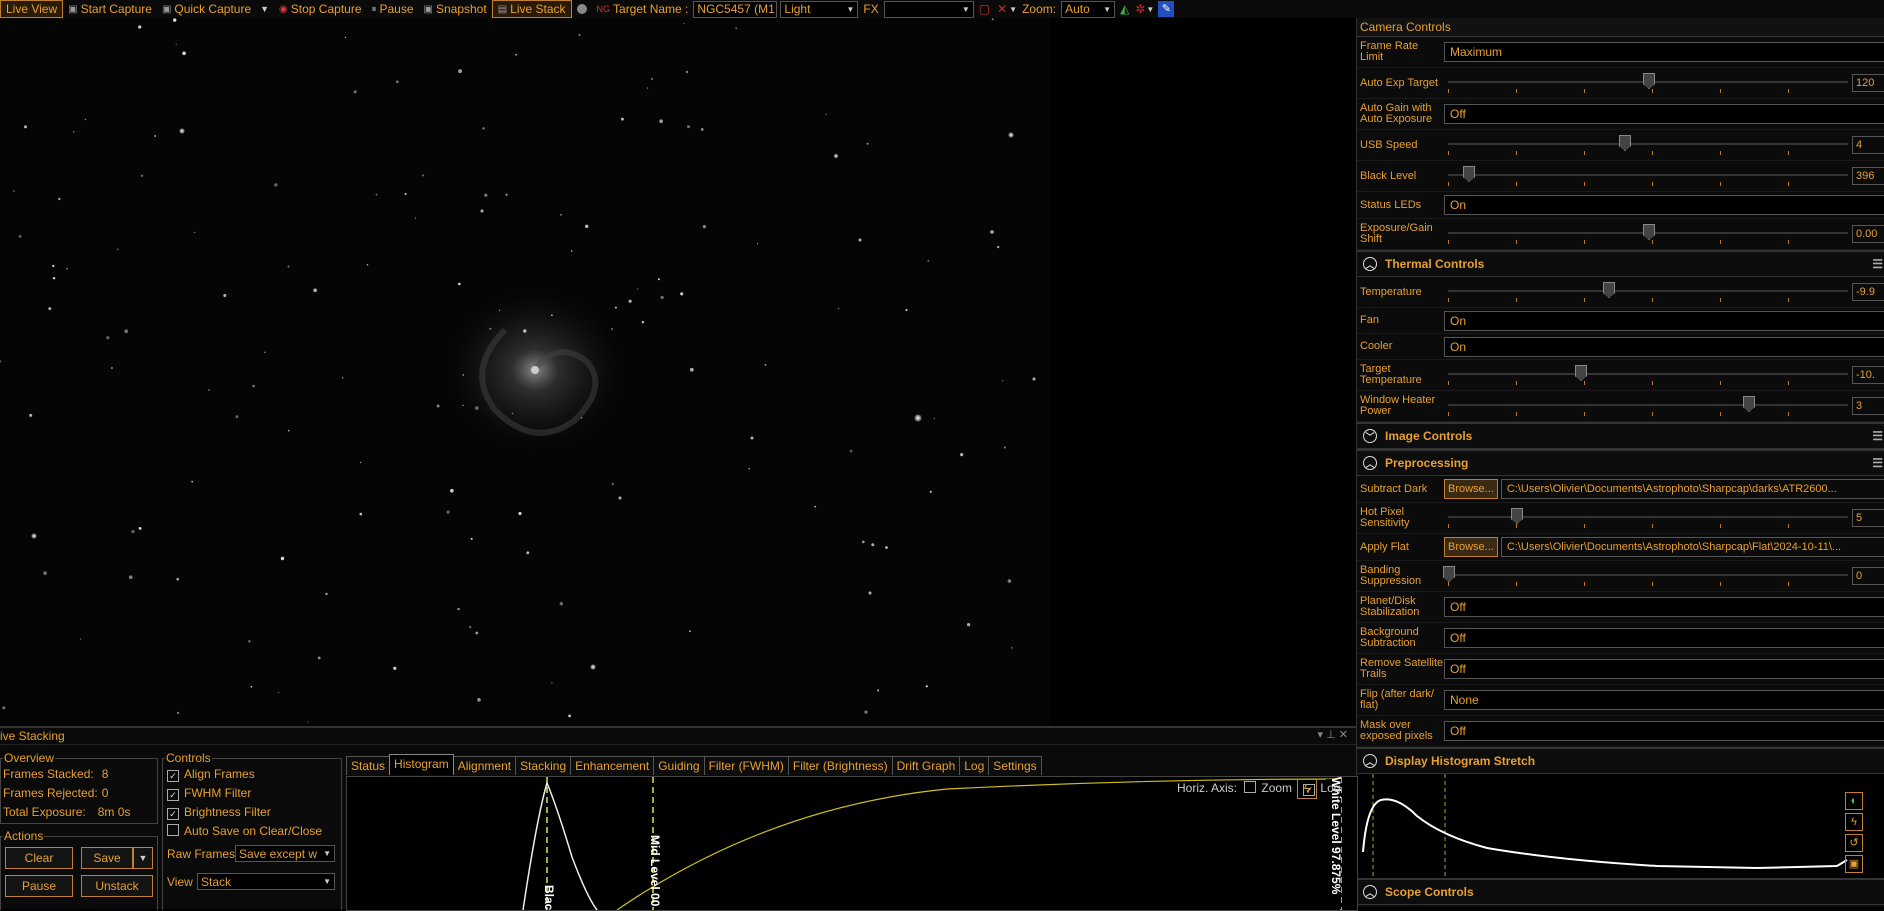 This screenshot has height=911, width=1884. Describe the element at coordinates (215, 9) in the screenshot. I see `quick-capture-button: ▣ Quick Capture ▼` at that location.